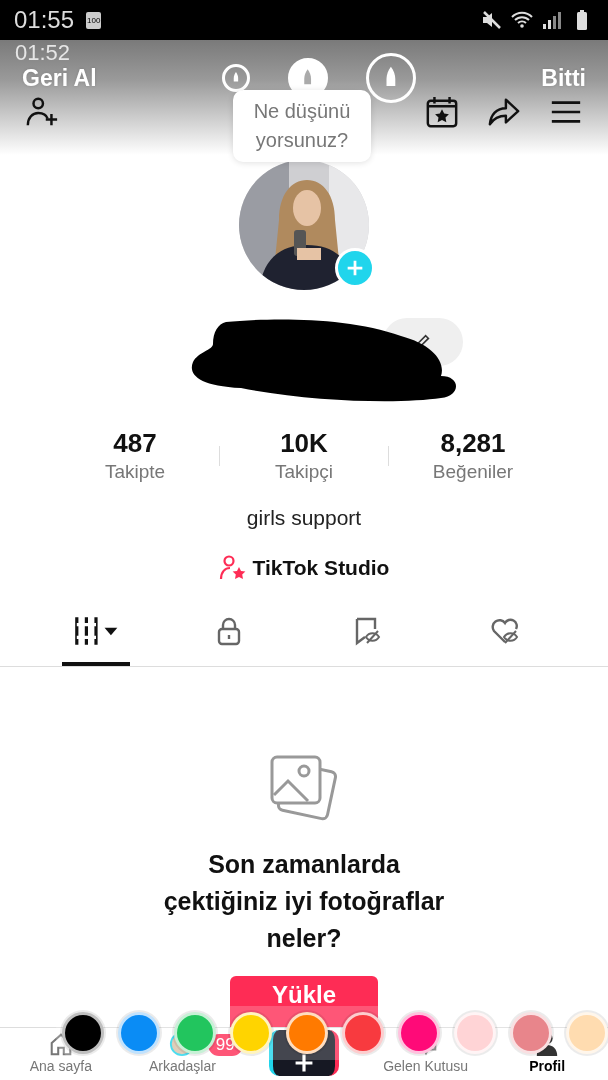 Image resolution: width=608 pixels, height=1080 pixels. I want to click on stat-value: 487, so click(135, 443).